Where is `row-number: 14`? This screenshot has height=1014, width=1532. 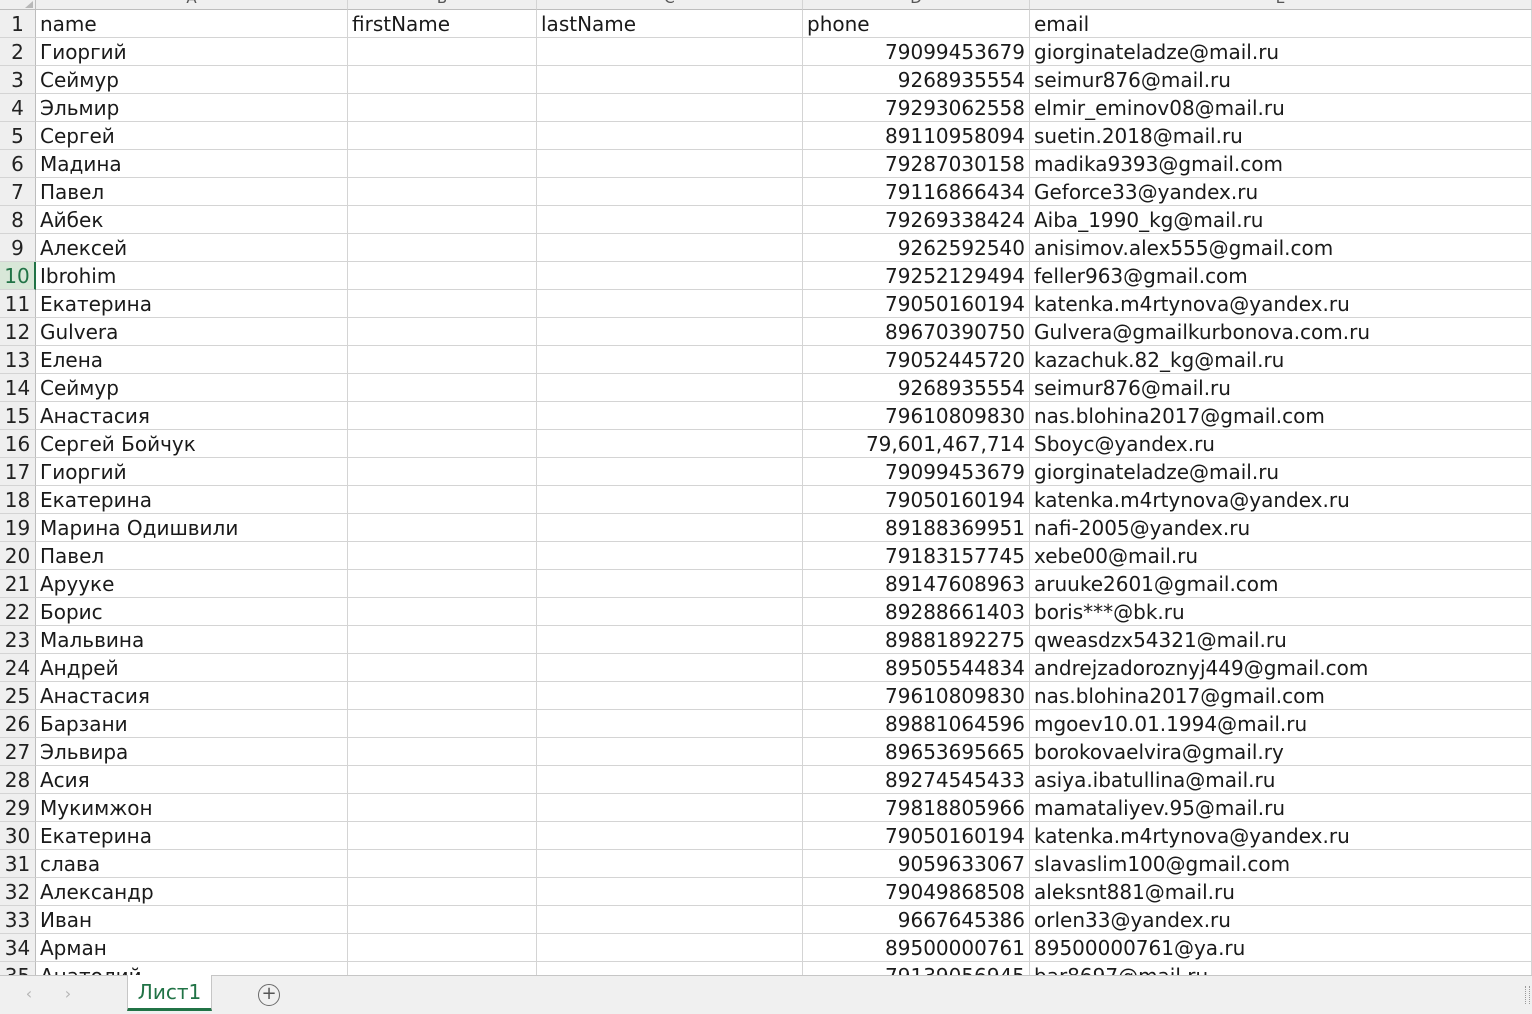
row-number: 14 is located at coordinates (18, 388).